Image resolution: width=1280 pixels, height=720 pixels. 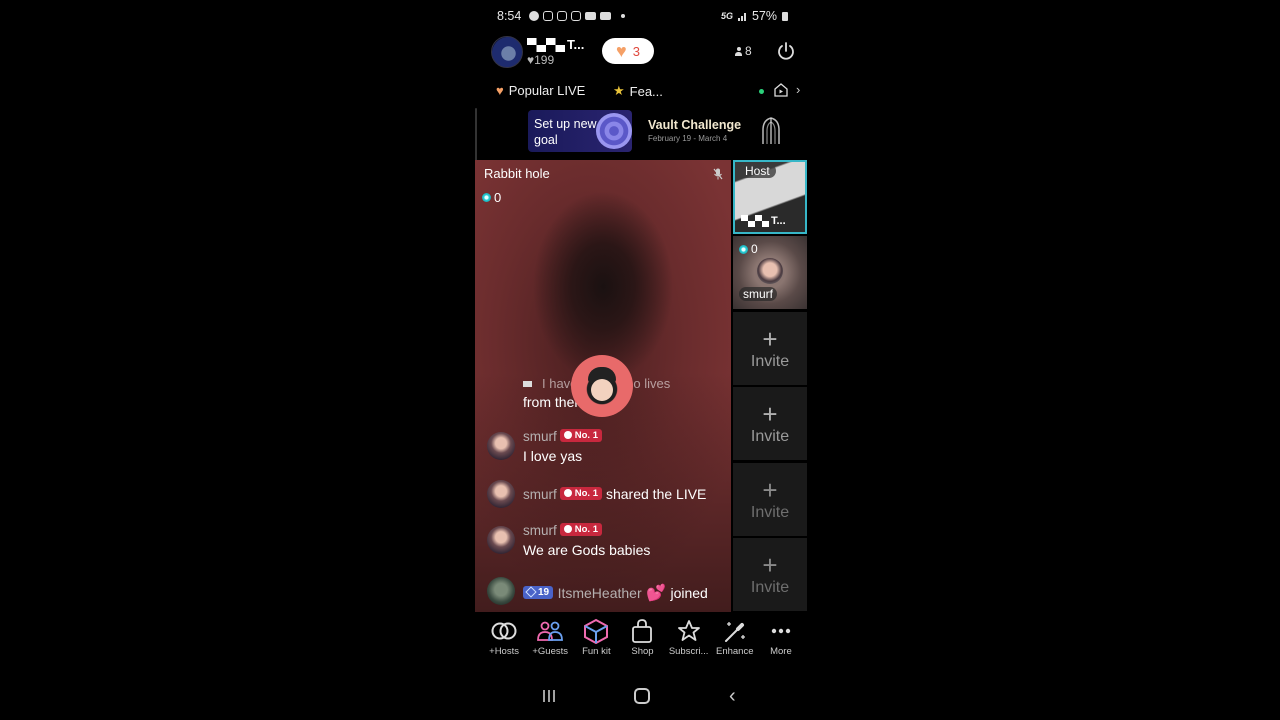 I want to click on guest-tile: 0 smurf, so click(x=770, y=272).